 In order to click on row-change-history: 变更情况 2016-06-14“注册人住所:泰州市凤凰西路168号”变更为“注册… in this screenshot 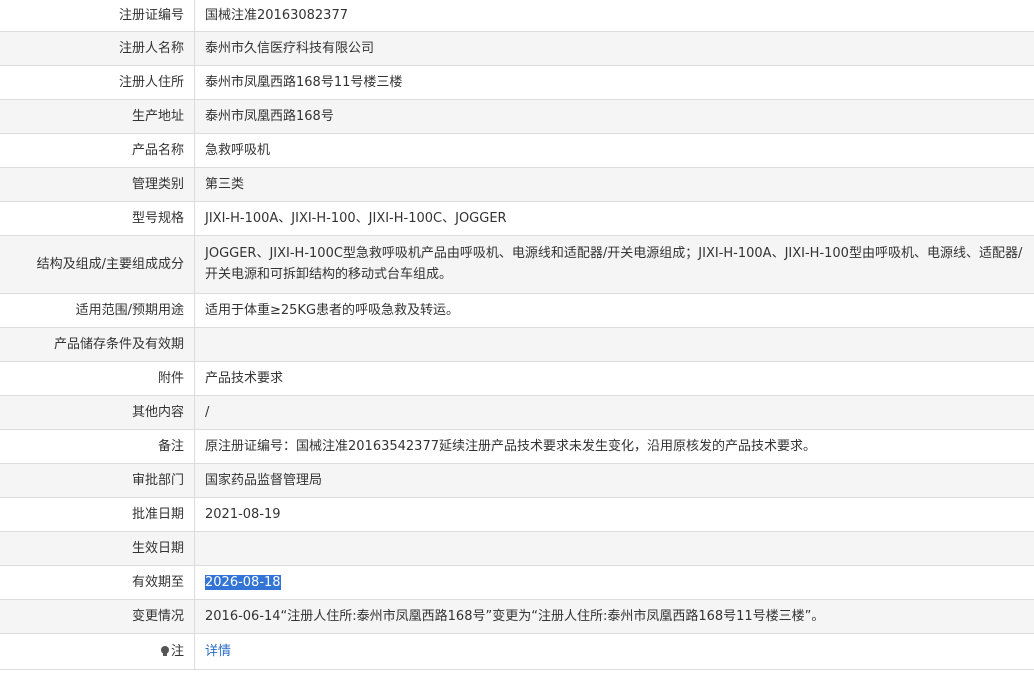, I will do `click(517, 616)`.